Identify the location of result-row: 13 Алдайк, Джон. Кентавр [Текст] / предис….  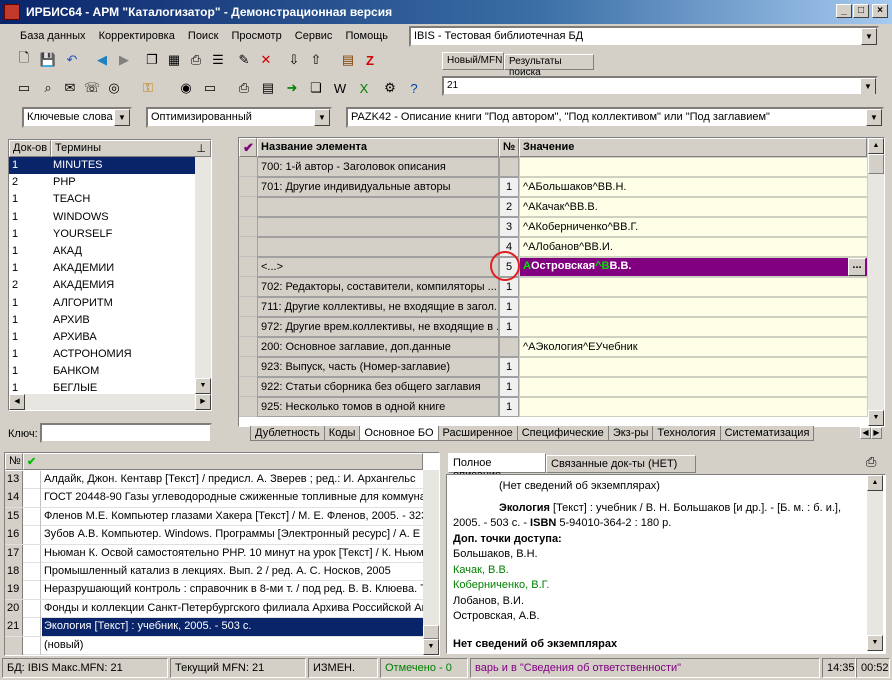
(214, 480).